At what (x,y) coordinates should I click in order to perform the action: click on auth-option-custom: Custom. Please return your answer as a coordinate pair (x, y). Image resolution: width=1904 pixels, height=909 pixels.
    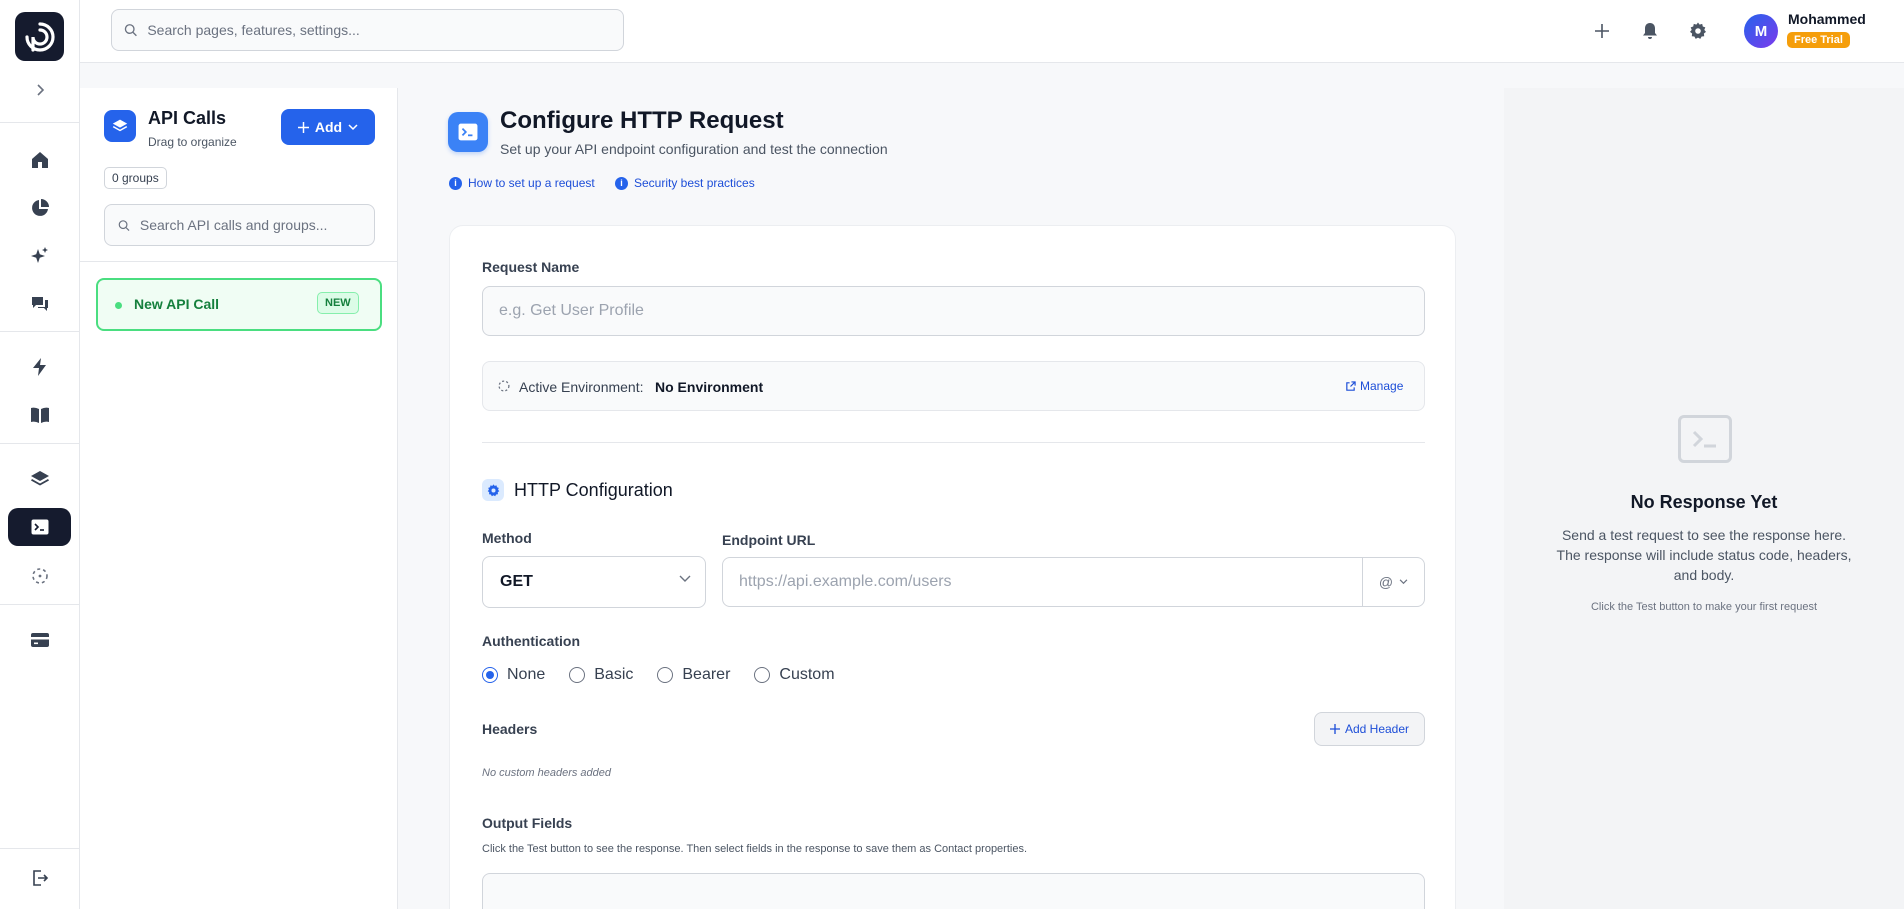
    Looking at the image, I should click on (794, 675).